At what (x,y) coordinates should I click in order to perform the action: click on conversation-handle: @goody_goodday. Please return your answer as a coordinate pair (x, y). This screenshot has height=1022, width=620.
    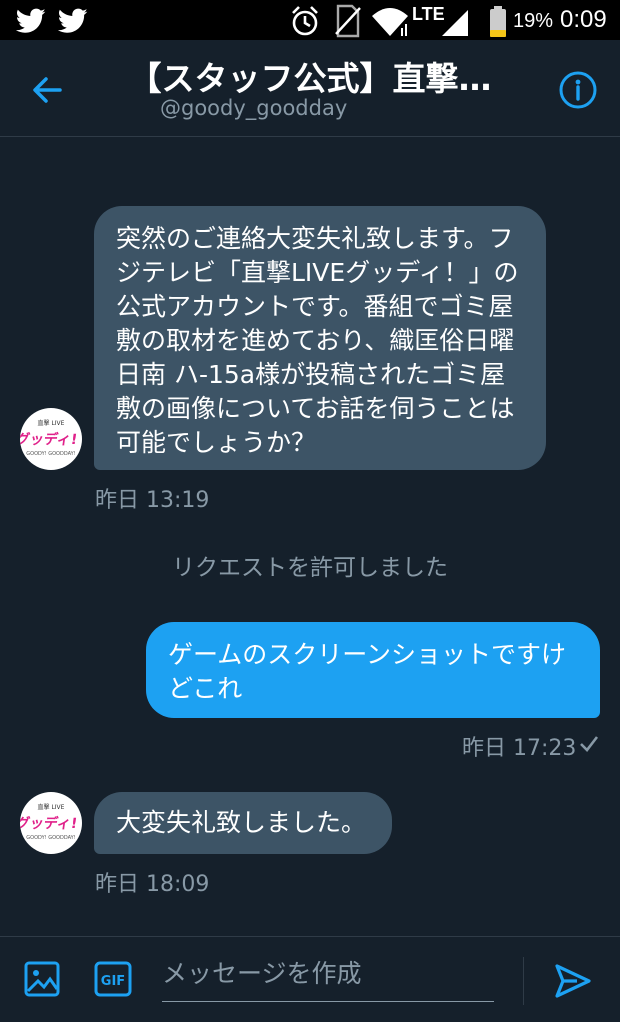
    Looking at the image, I should click on (254, 108).